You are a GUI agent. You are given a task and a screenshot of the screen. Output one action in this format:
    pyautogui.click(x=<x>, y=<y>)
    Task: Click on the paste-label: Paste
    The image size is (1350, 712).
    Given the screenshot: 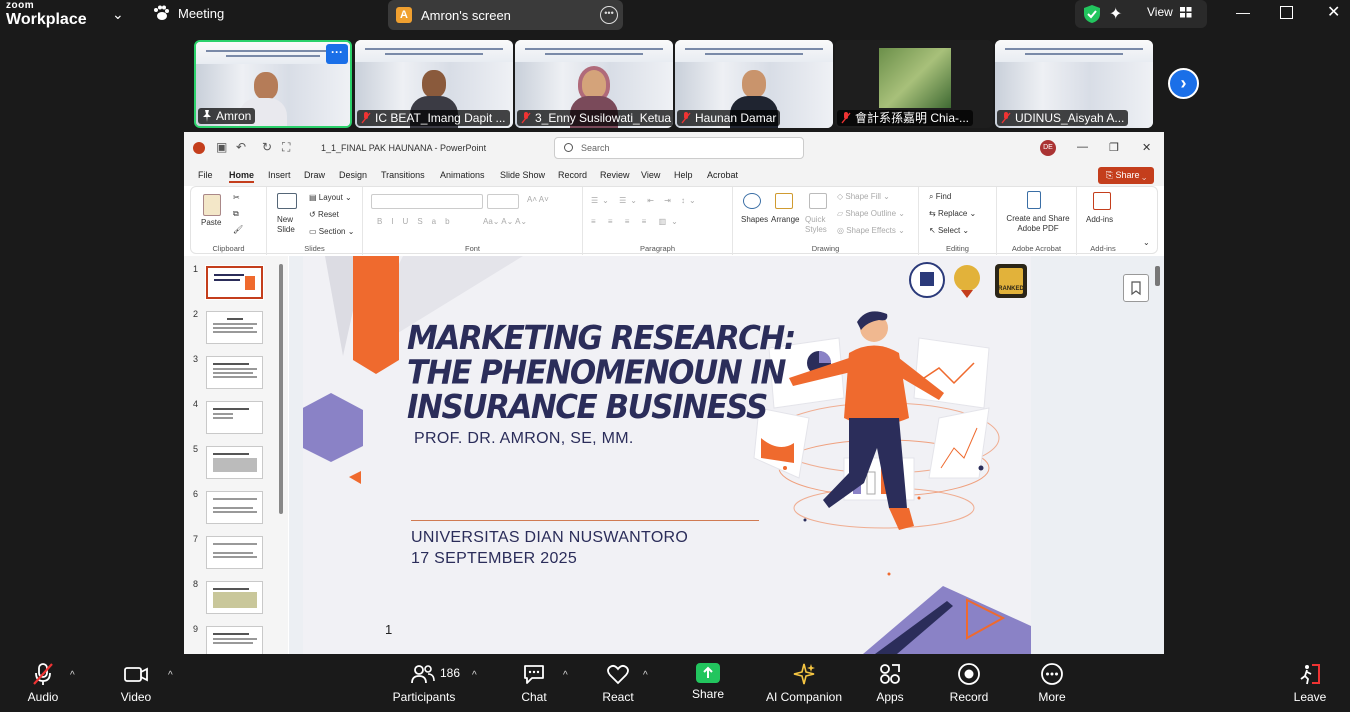 What is the action you would take?
    pyautogui.click(x=211, y=222)
    